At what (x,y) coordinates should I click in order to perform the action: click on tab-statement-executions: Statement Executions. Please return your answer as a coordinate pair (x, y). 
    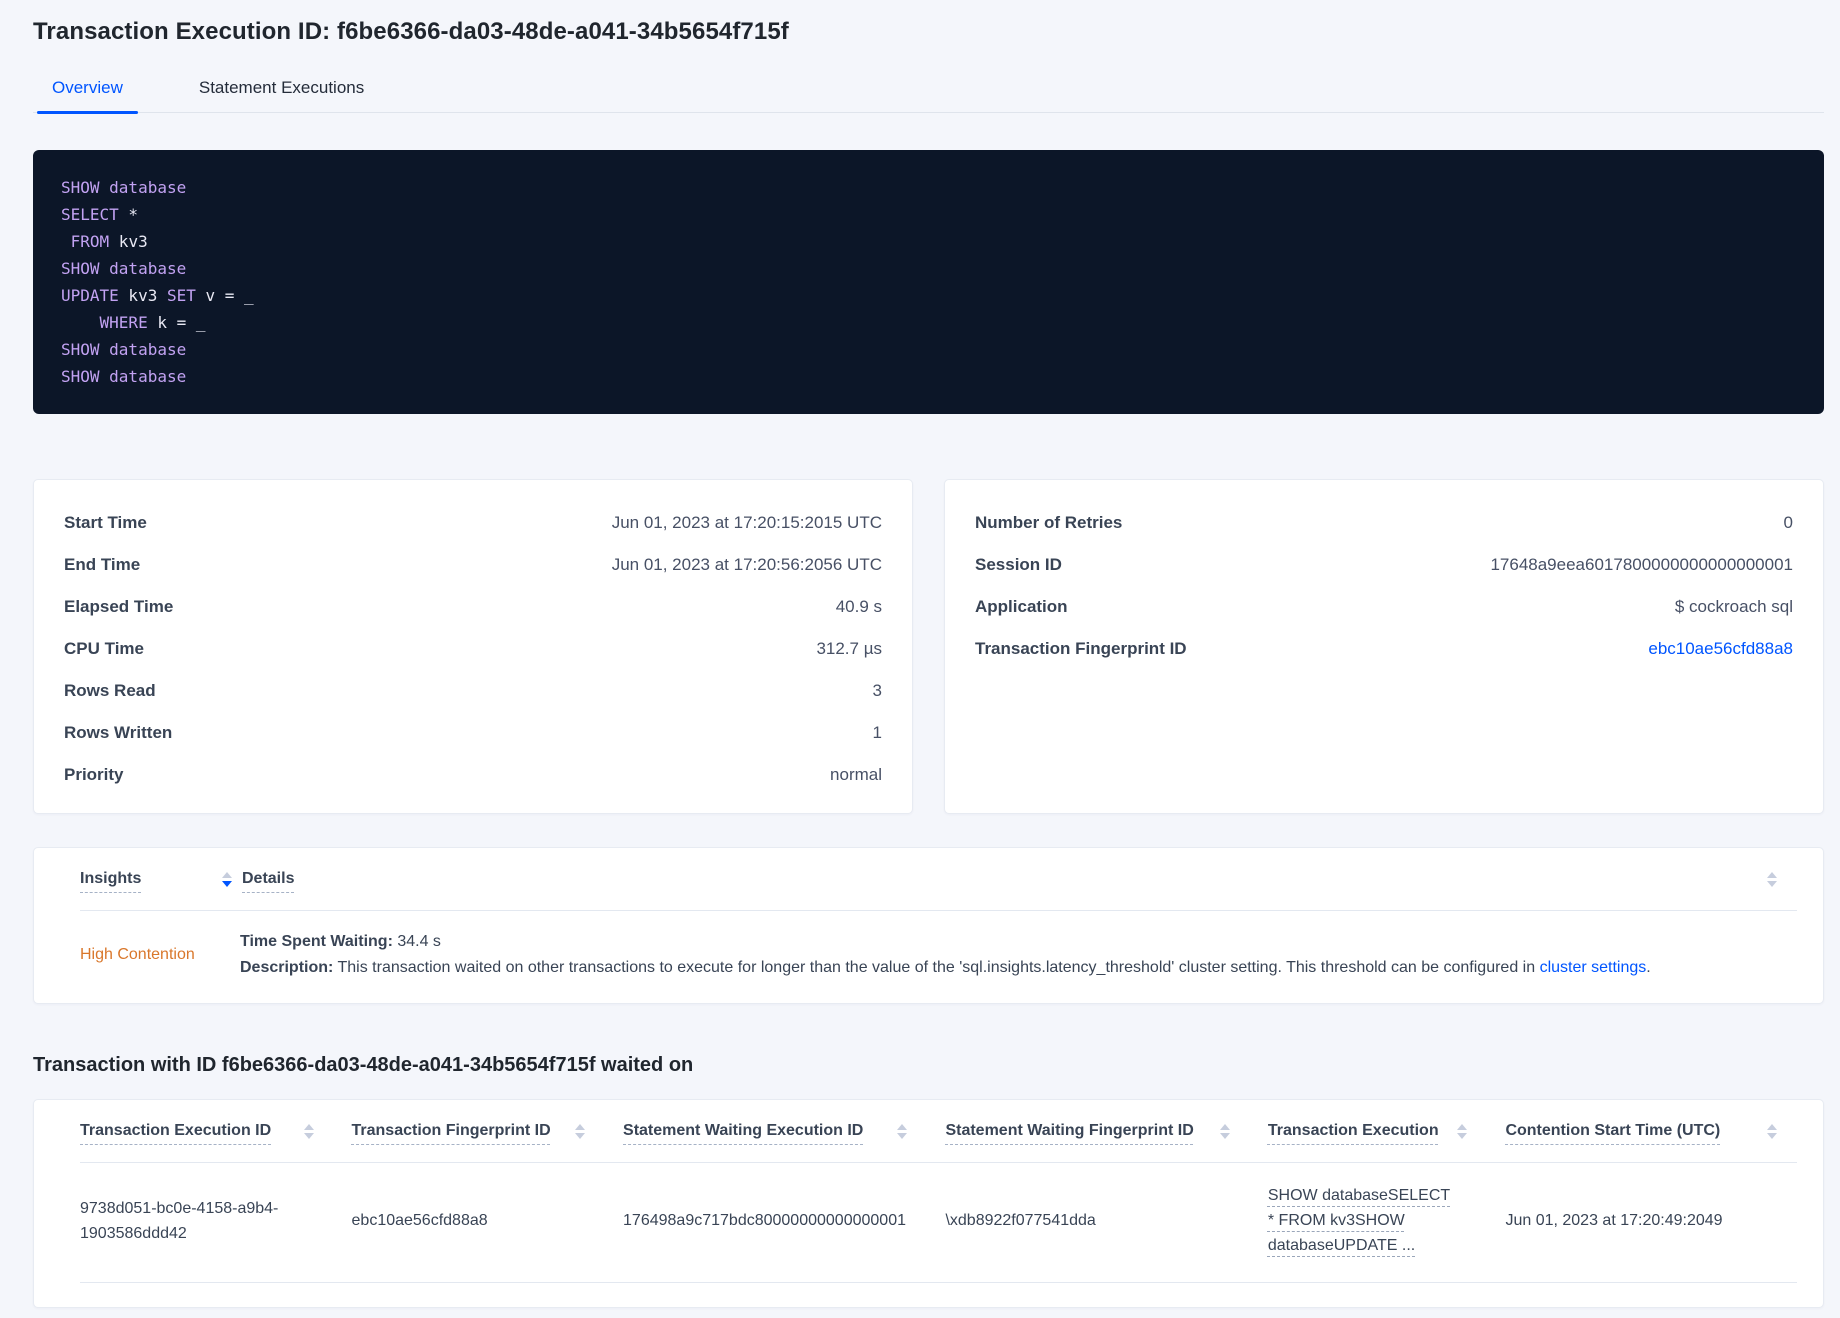
    Looking at the image, I should click on (281, 91).